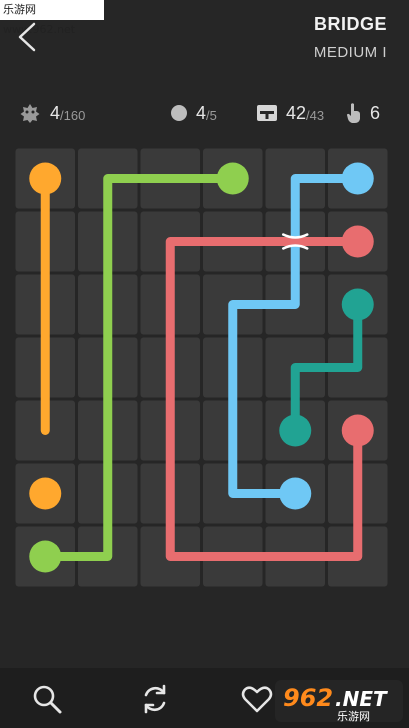 The height and width of the screenshot is (728, 409). What do you see at coordinates (363, 113) in the screenshot?
I see `hints-stat: 6` at bounding box center [363, 113].